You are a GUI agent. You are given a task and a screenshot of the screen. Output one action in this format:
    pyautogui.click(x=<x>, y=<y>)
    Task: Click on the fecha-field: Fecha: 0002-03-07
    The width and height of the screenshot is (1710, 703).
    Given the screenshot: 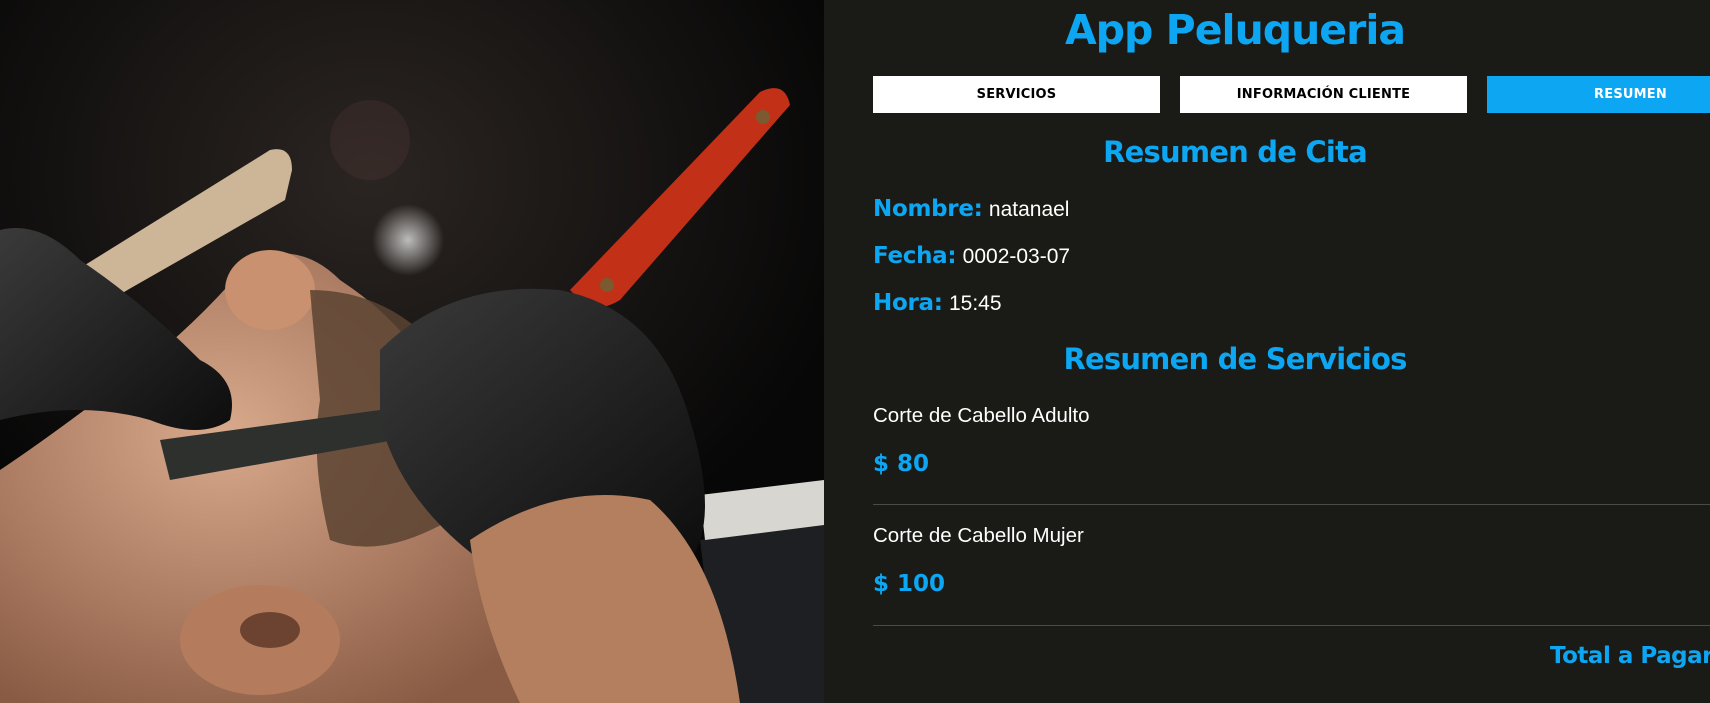 What is the action you would take?
    pyautogui.click(x=971, y=256)
    